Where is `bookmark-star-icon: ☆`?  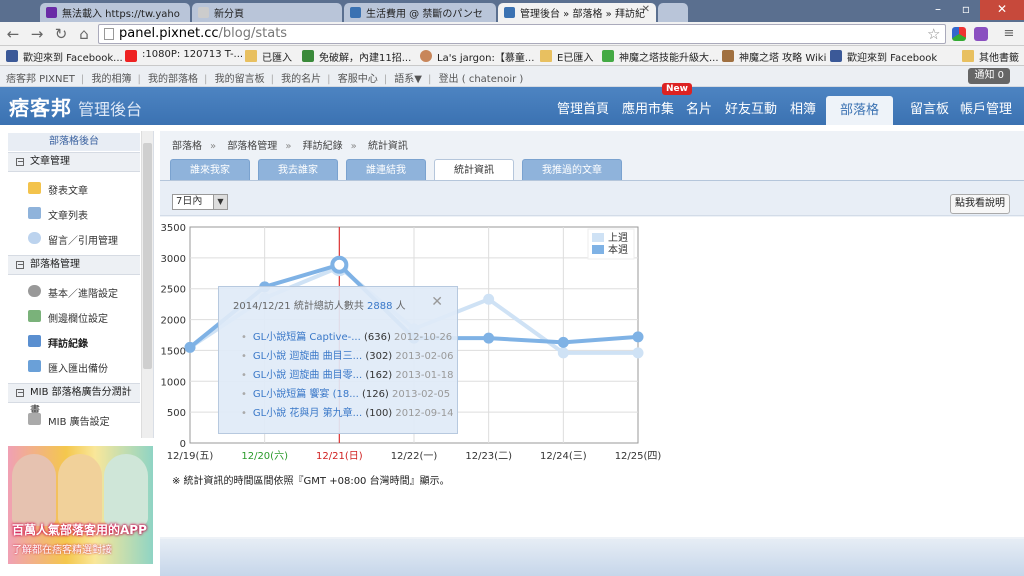 bookmark-star-icon: ☆ is located at coordinates (933, 34).